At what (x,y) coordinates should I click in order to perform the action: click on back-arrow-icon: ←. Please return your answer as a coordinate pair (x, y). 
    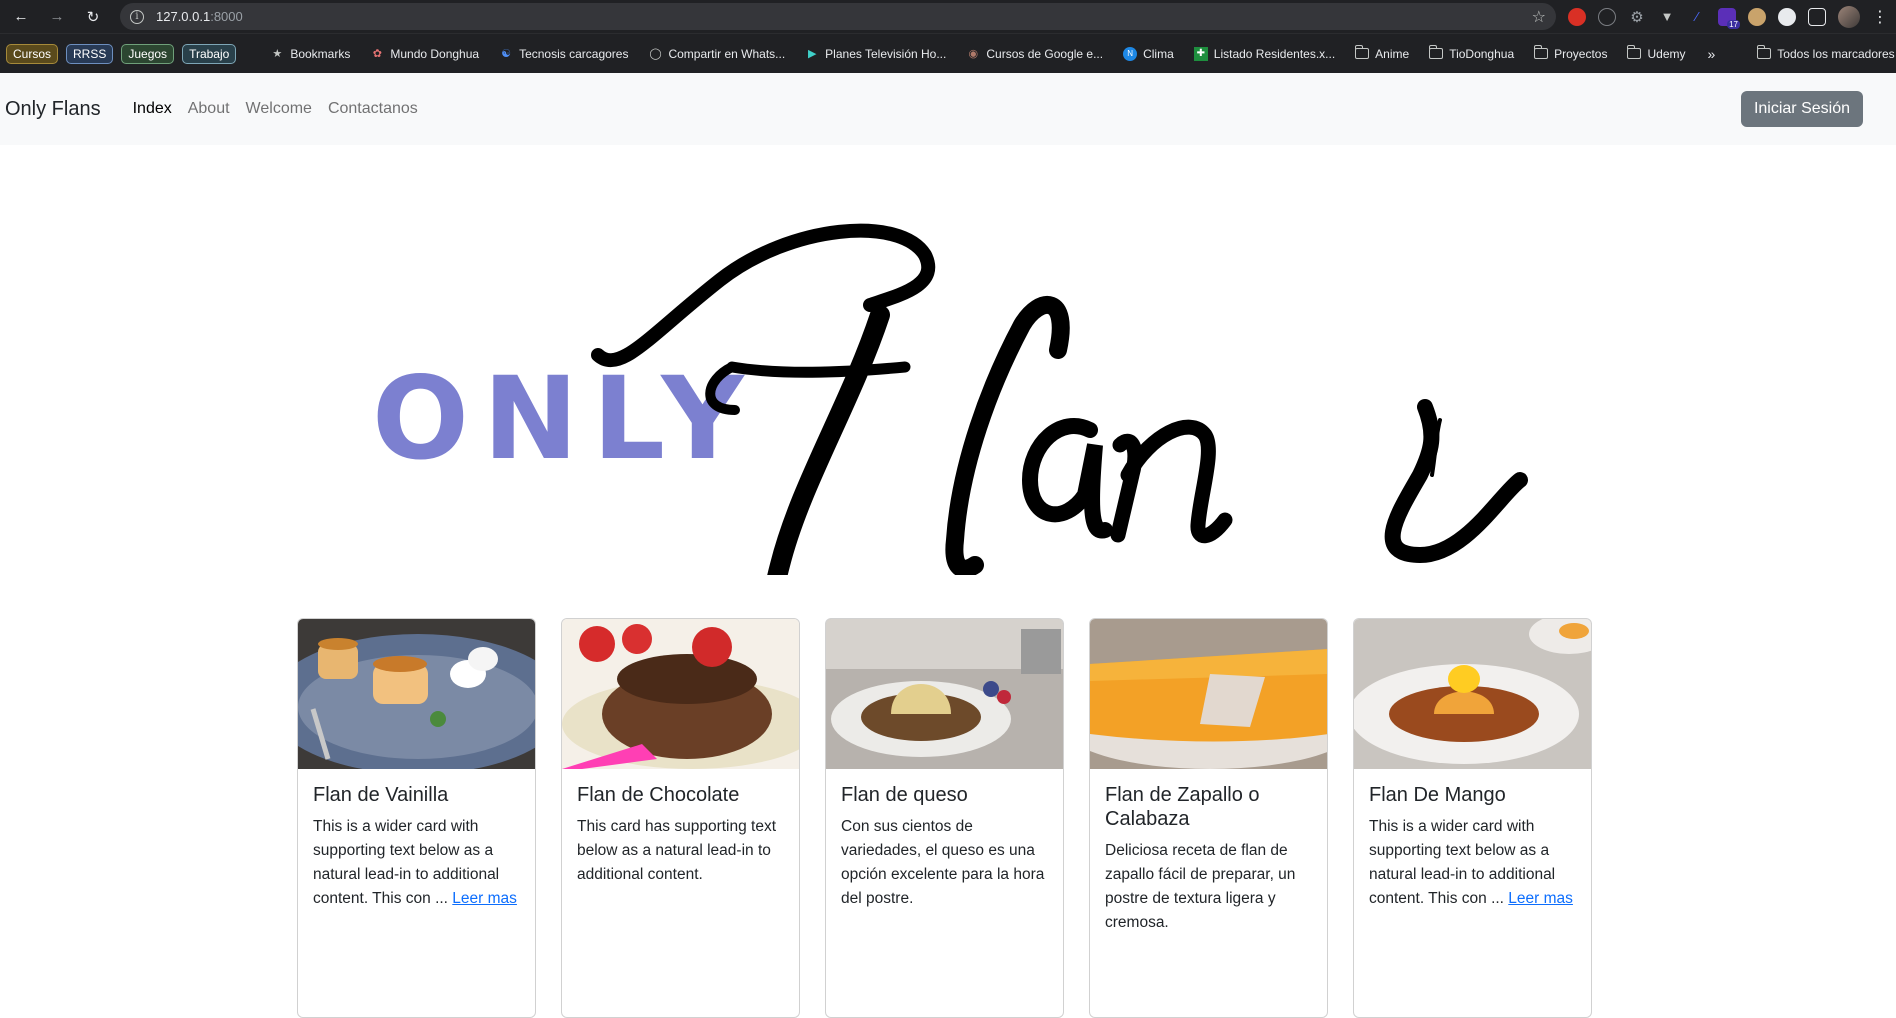
    Looking at the image, I should click on (21, 17).